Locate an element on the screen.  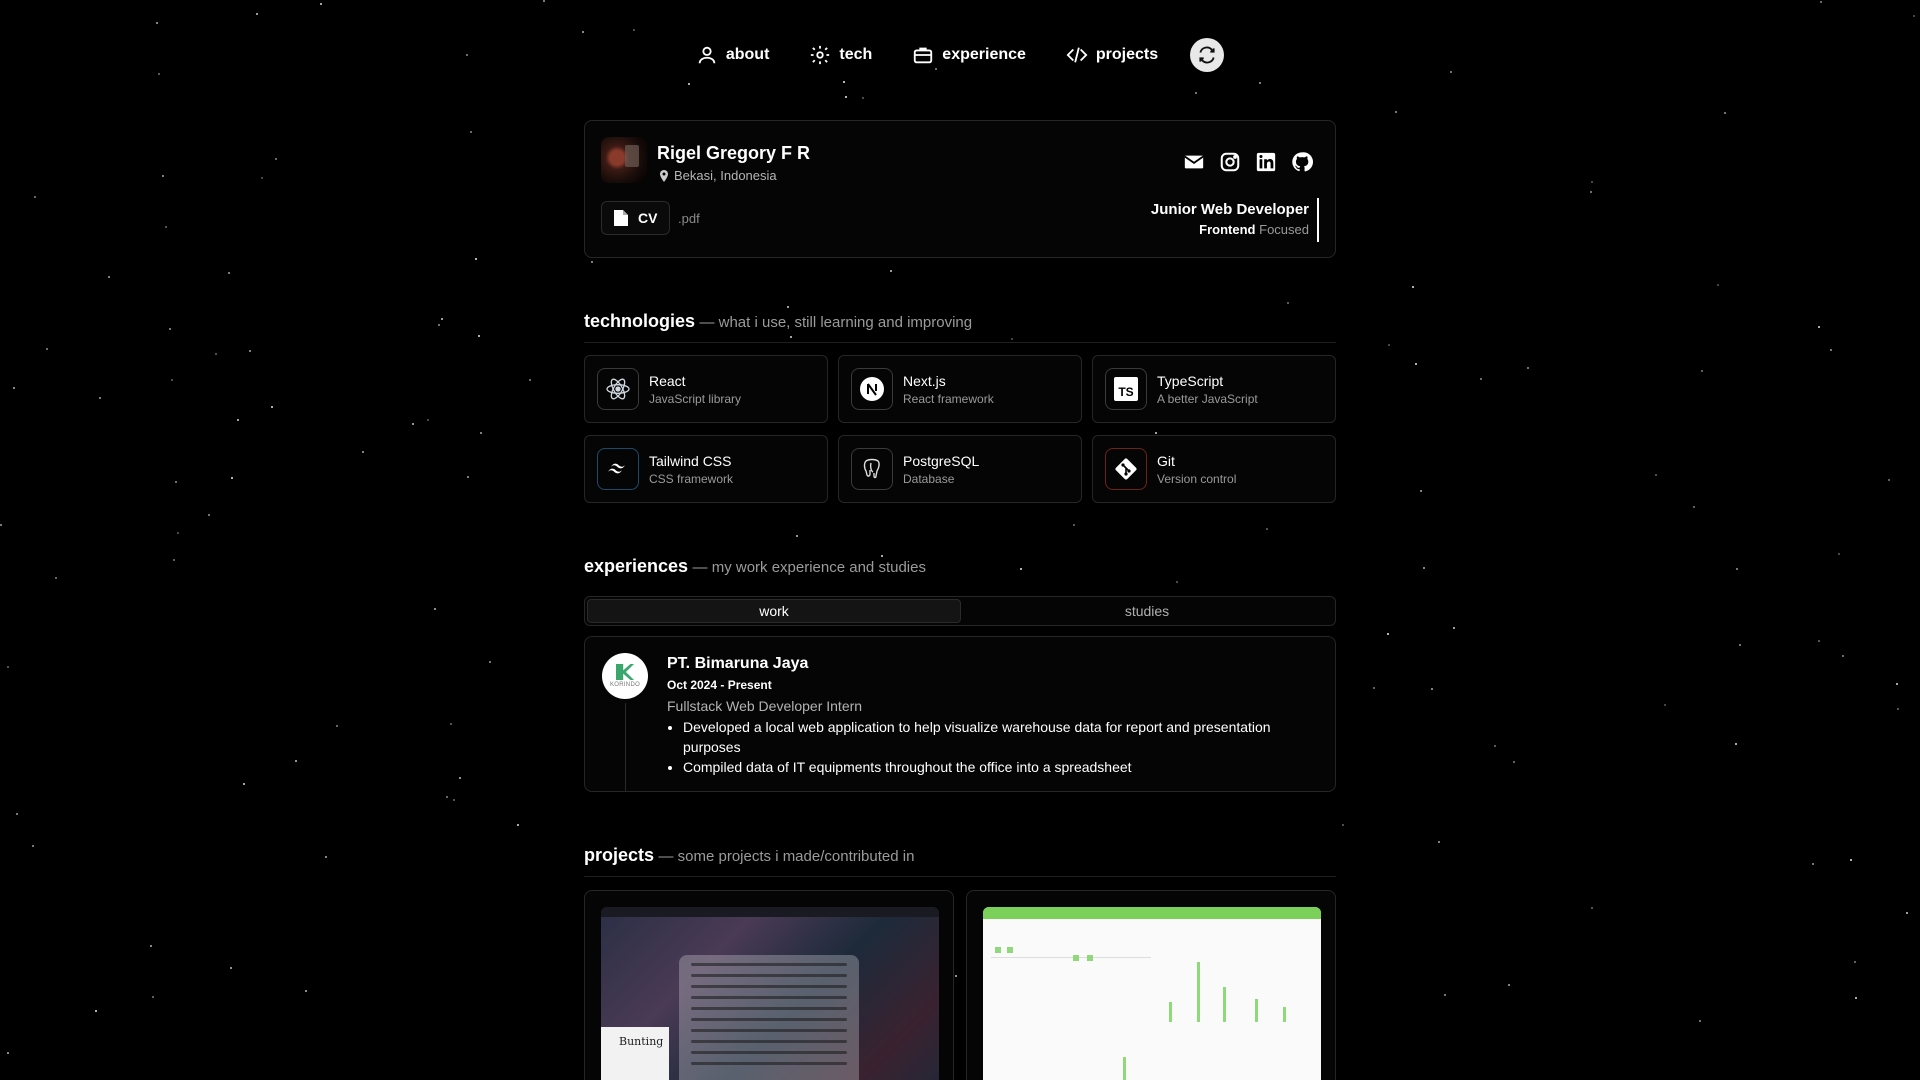
tech-name: Next.js is located at coordinates (924, 380).